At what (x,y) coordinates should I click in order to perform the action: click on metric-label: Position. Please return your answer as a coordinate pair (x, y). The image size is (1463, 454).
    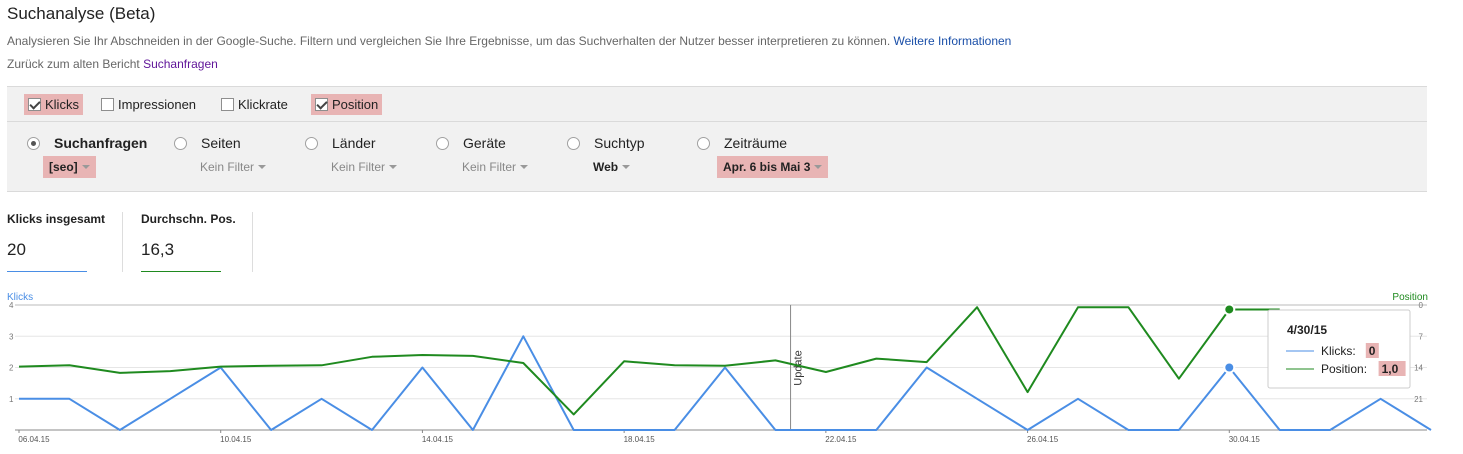
    Looking at the image, I should click on (355, 104).